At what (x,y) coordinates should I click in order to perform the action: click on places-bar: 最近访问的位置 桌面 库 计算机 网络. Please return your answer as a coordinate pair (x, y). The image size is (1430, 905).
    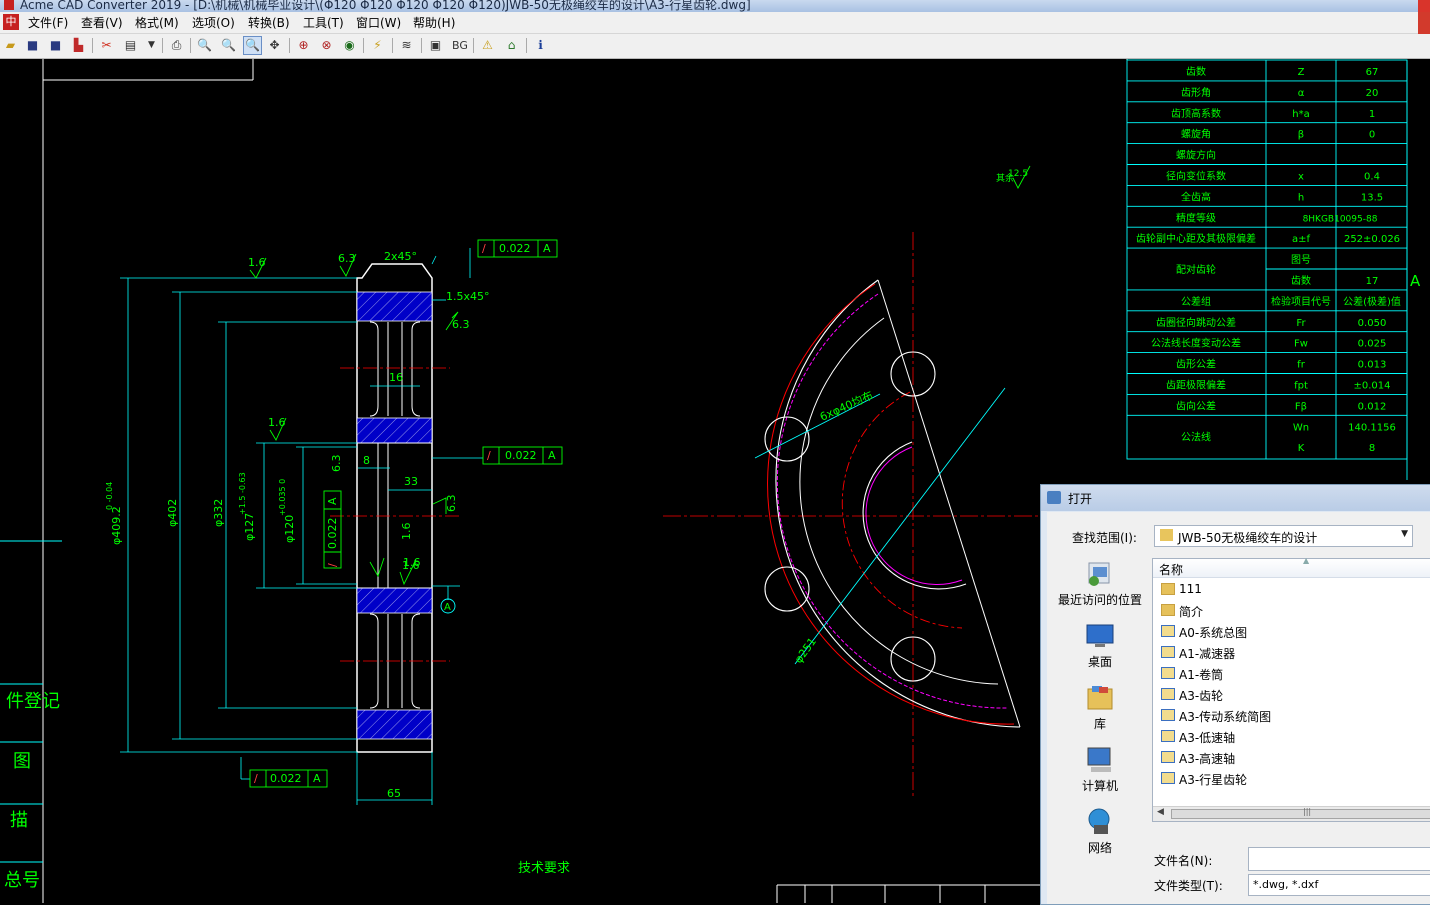
    Looking at the image, I should click on (1100, 705).